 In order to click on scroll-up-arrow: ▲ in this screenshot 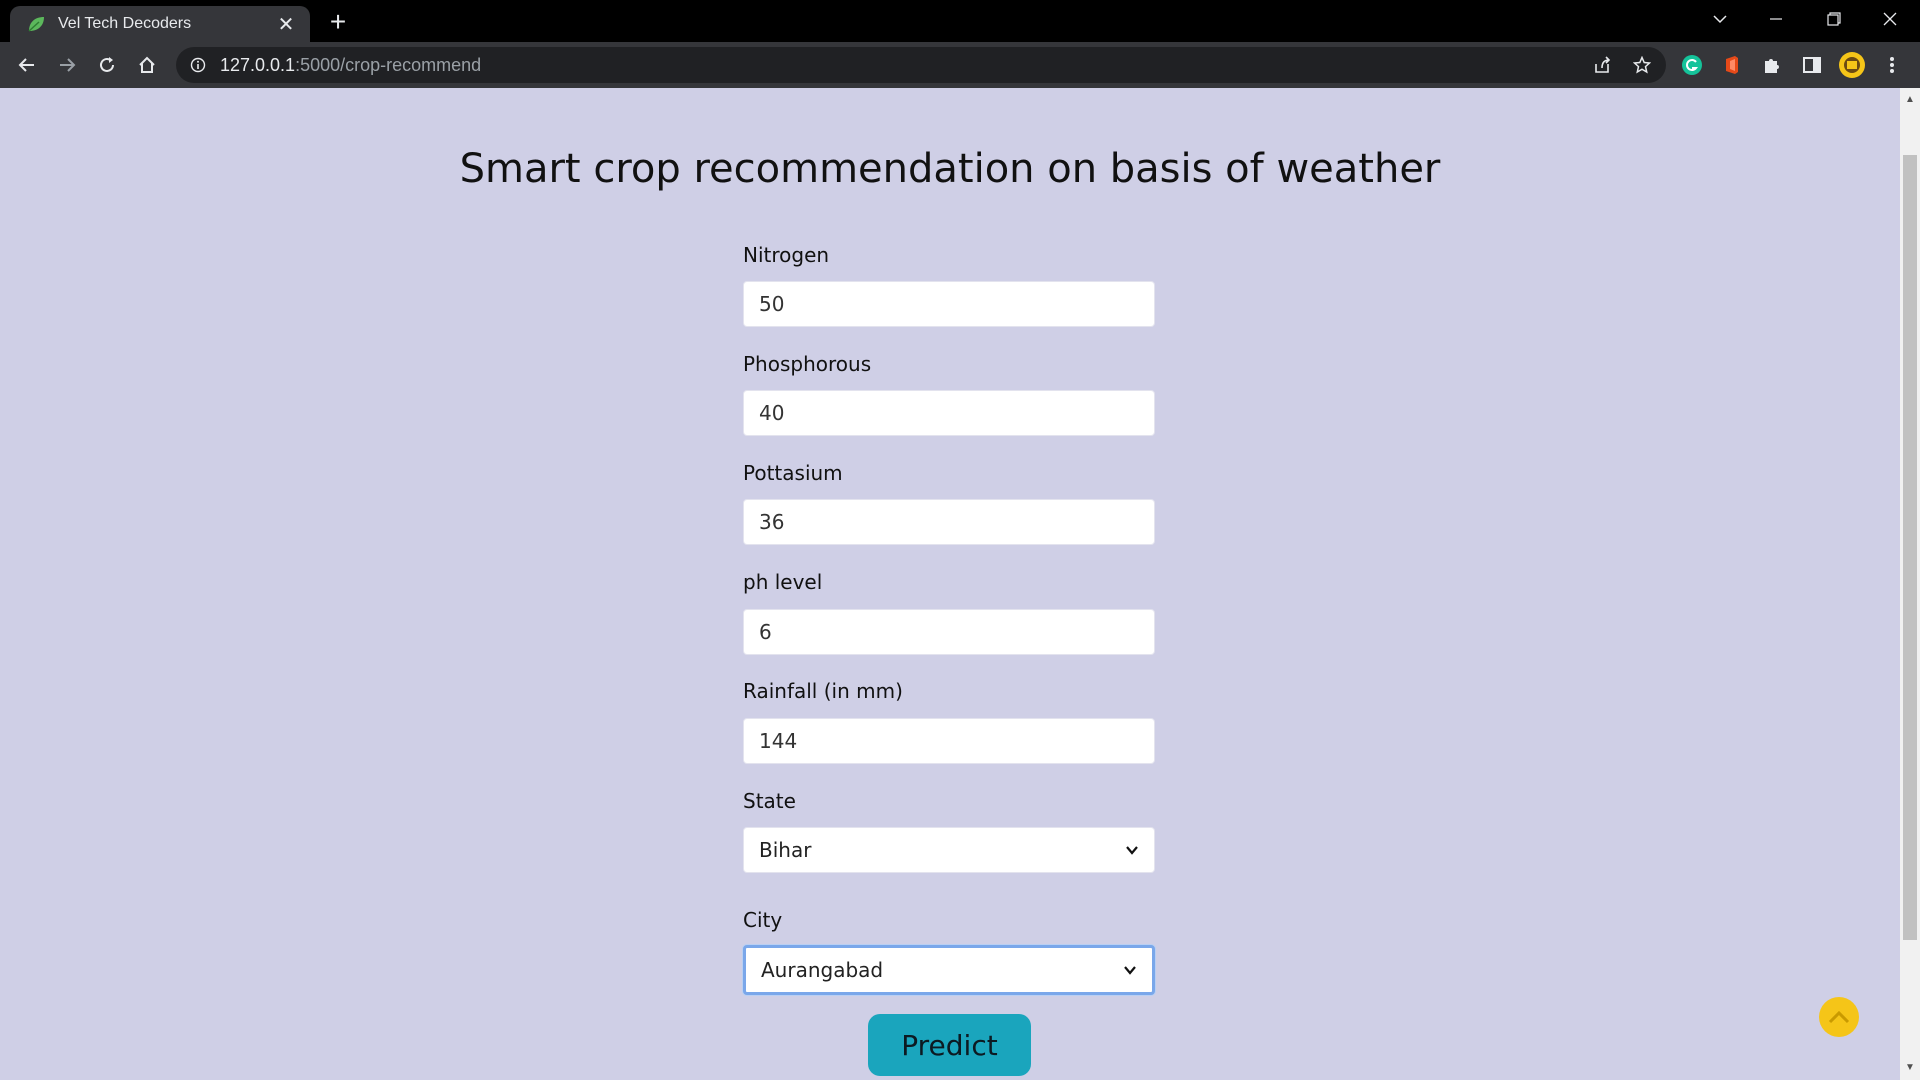, I will do `click(1910, 100)`.